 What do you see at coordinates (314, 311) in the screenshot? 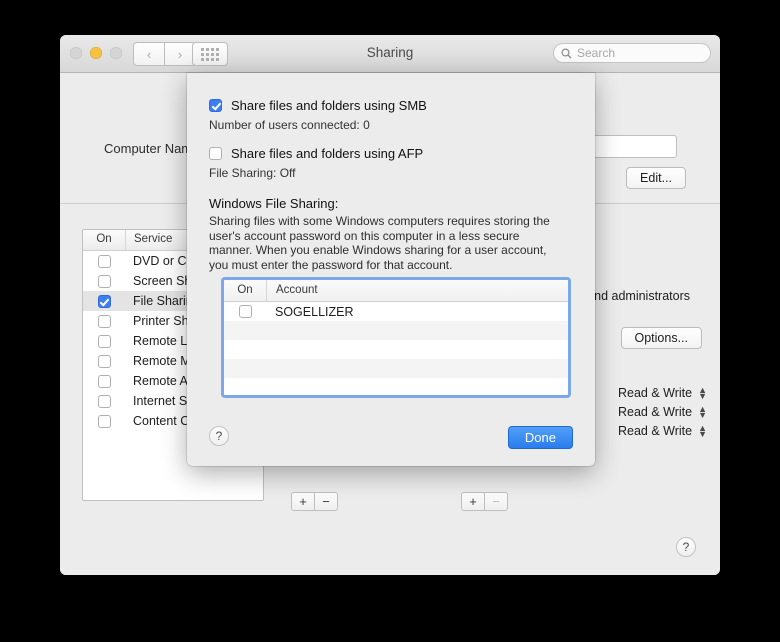
I see `account-name: SOGELLIZER` at bounding box center [314, 311].